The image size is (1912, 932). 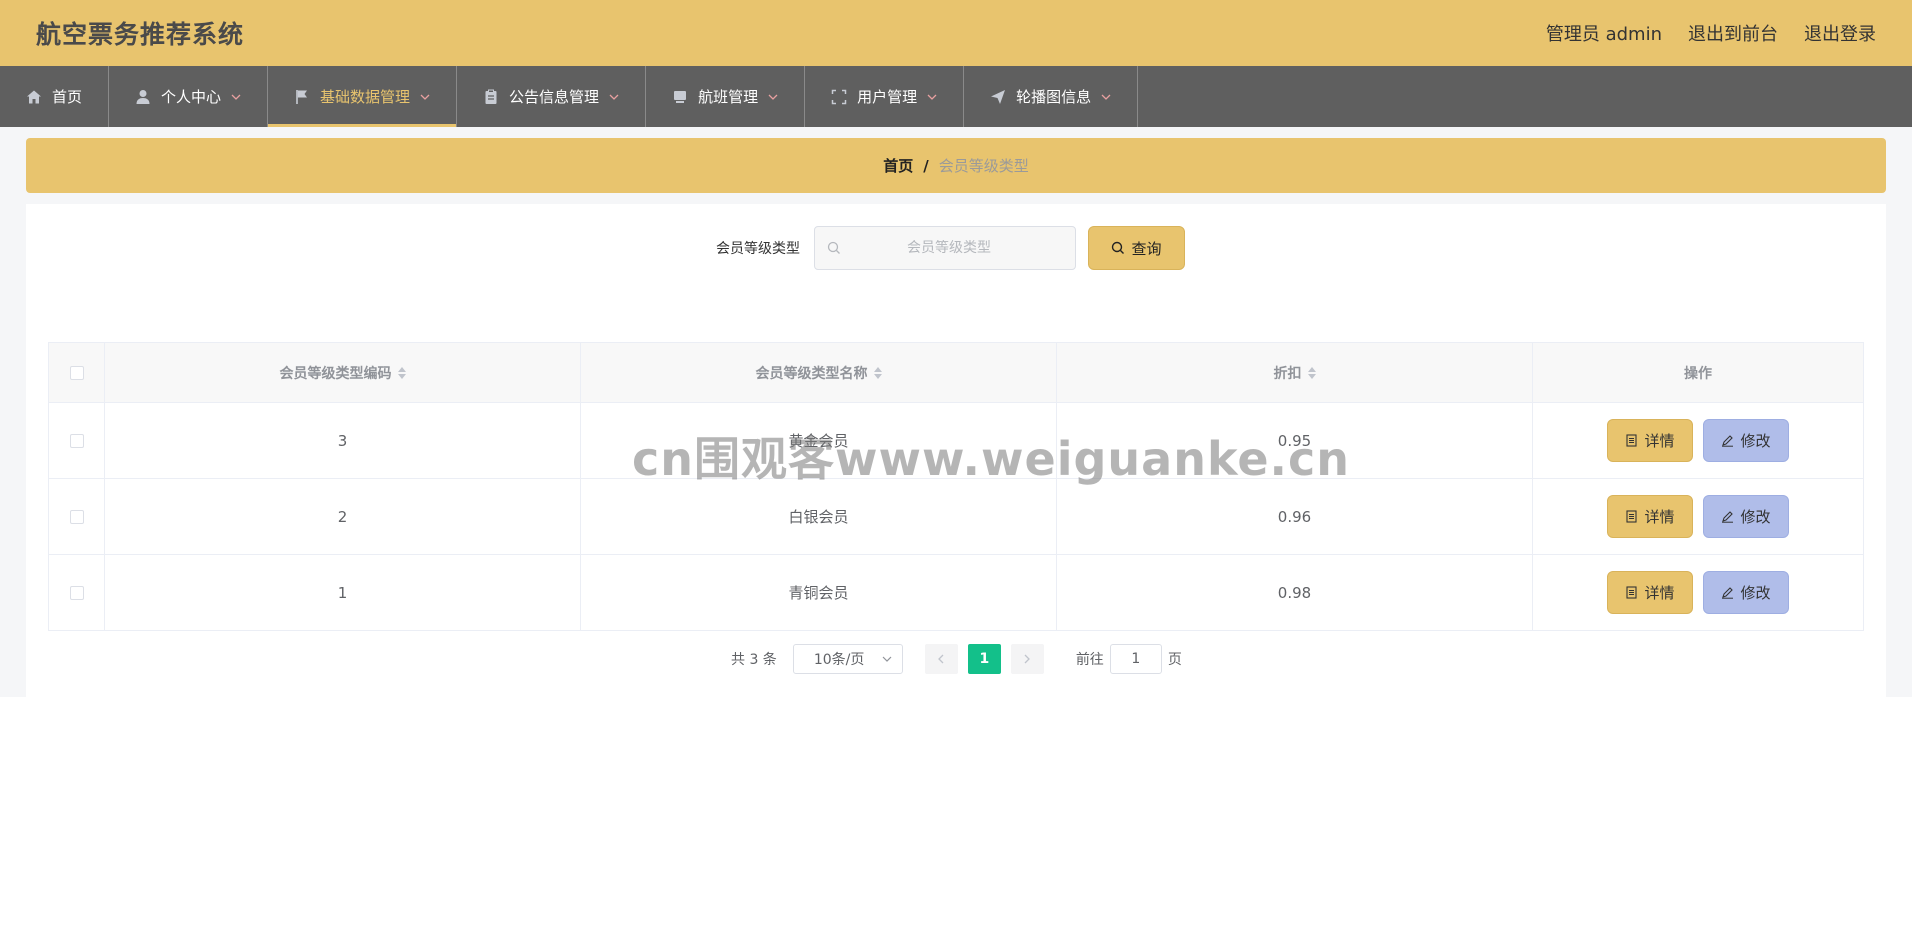 I want to click on nav-item-label: 用户管理, so click(x=887, y=97).